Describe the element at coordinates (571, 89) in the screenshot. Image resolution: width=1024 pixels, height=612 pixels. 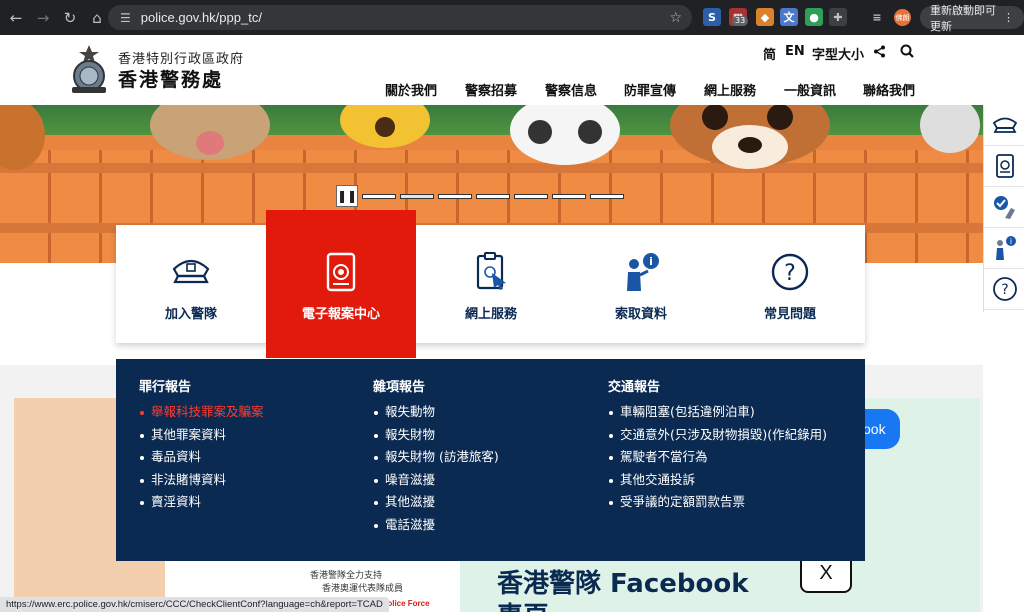
I see `nav-police-info: 警察信息` at that location.